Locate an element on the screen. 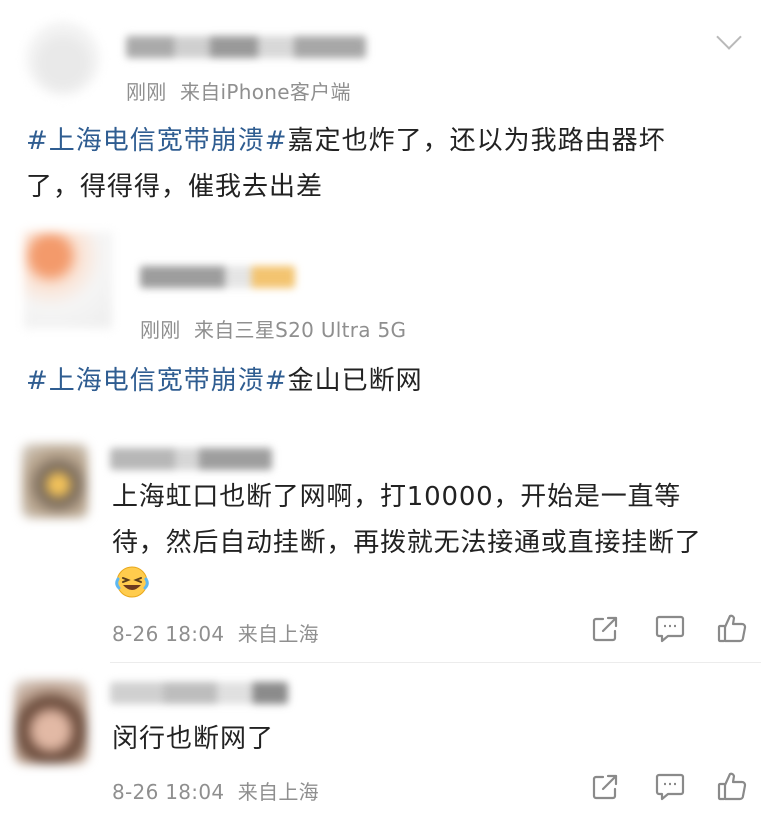 The image size is (761, 814). comment-text-body: 闵行也断网了 is located at coordinates (193, 739).